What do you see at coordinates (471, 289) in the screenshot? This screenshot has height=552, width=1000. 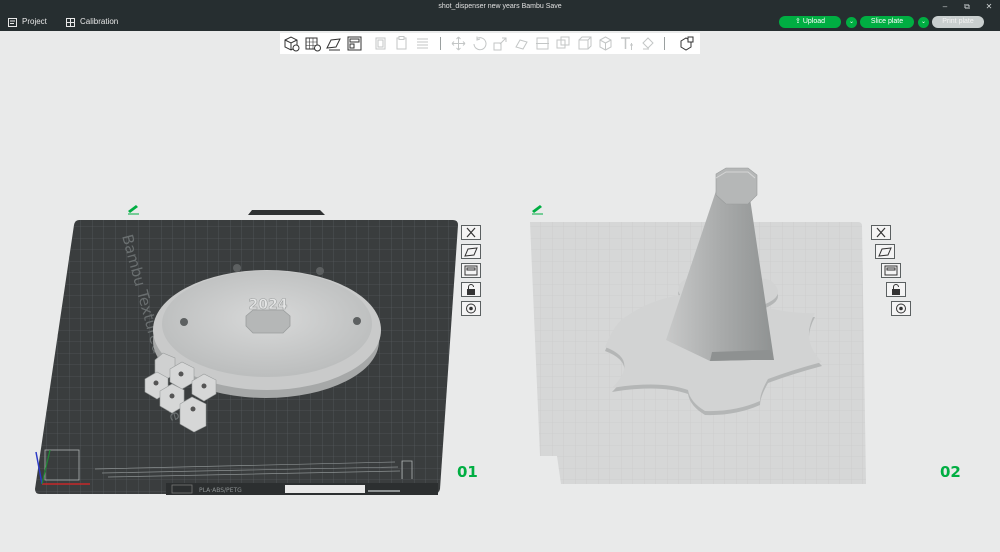 I see `plate-1-lock-button` at bounding box center [471, 289].